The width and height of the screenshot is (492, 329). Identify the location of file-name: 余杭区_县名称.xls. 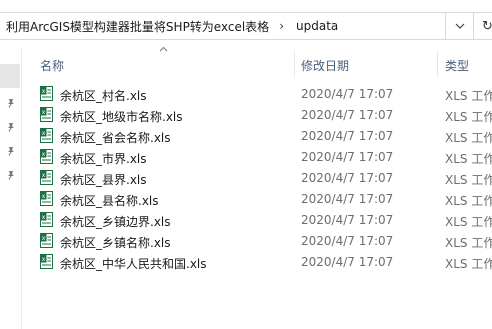
(109, 201).